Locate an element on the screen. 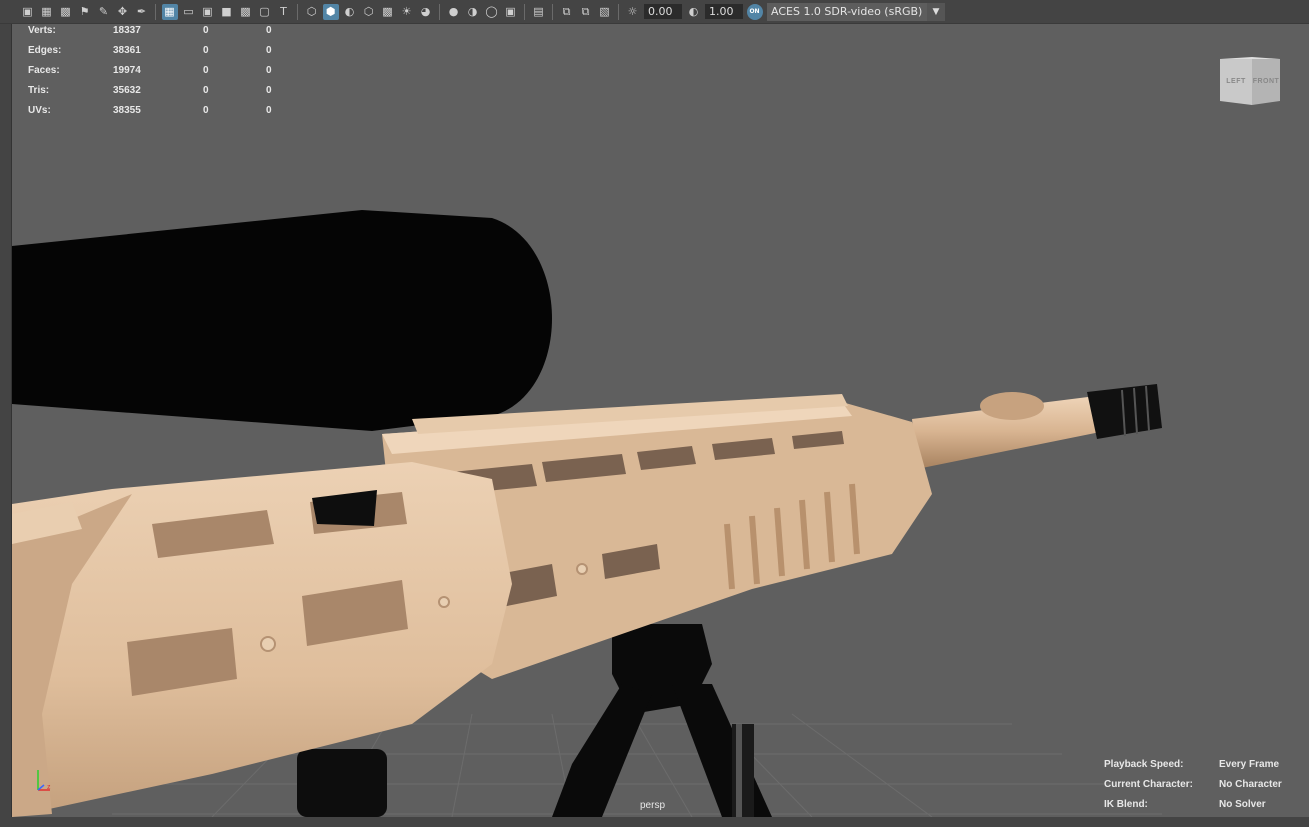 The width and height of the screenshot is (1309, 827). lighting-icon: ☀ is located at coordinates (407, 12).